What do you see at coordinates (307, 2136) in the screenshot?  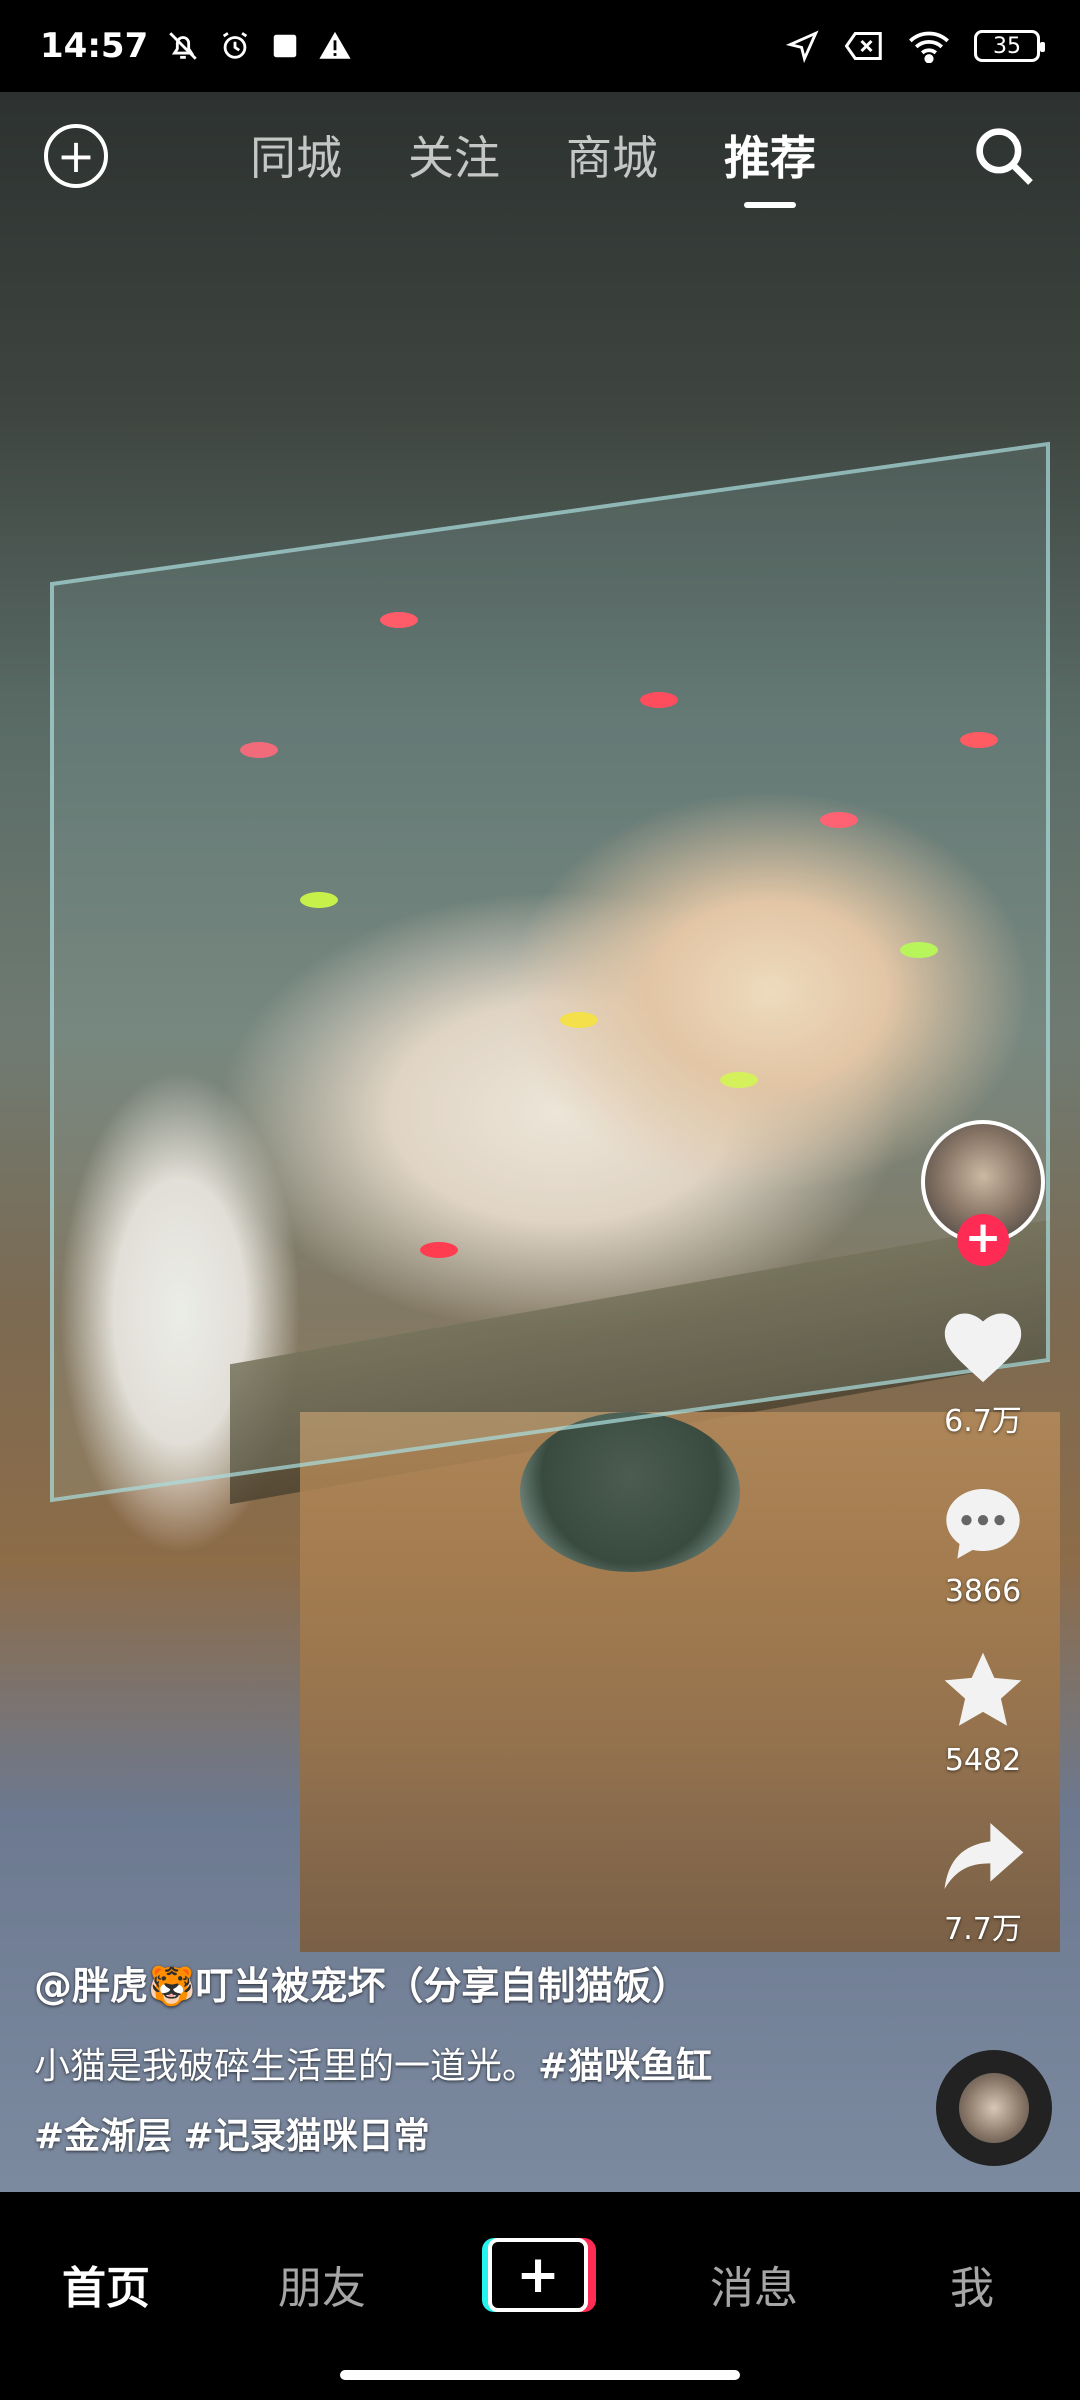 I see `hashtag: #记录猫咪日常` at bounding box center [307, 2136].